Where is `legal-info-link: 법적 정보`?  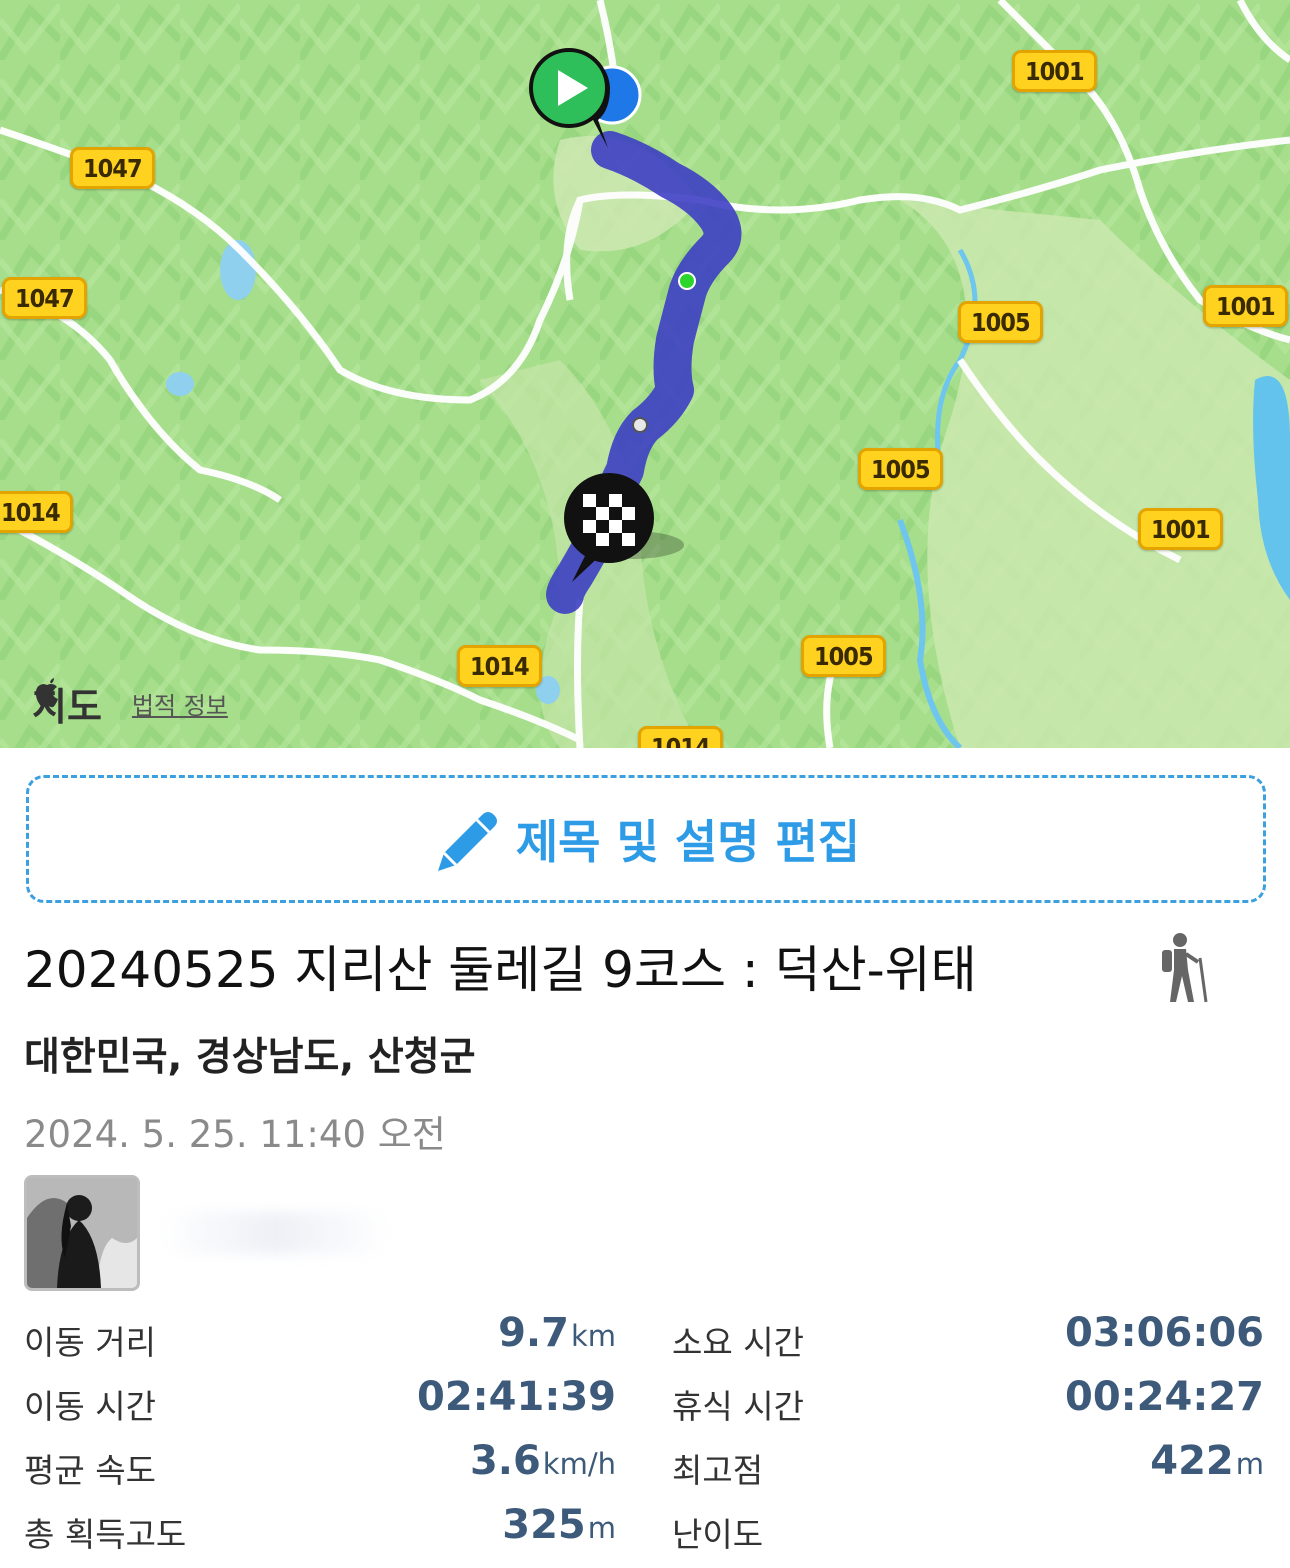
legal-info-link: 법적 정보 is located at coordinates (180, 703).